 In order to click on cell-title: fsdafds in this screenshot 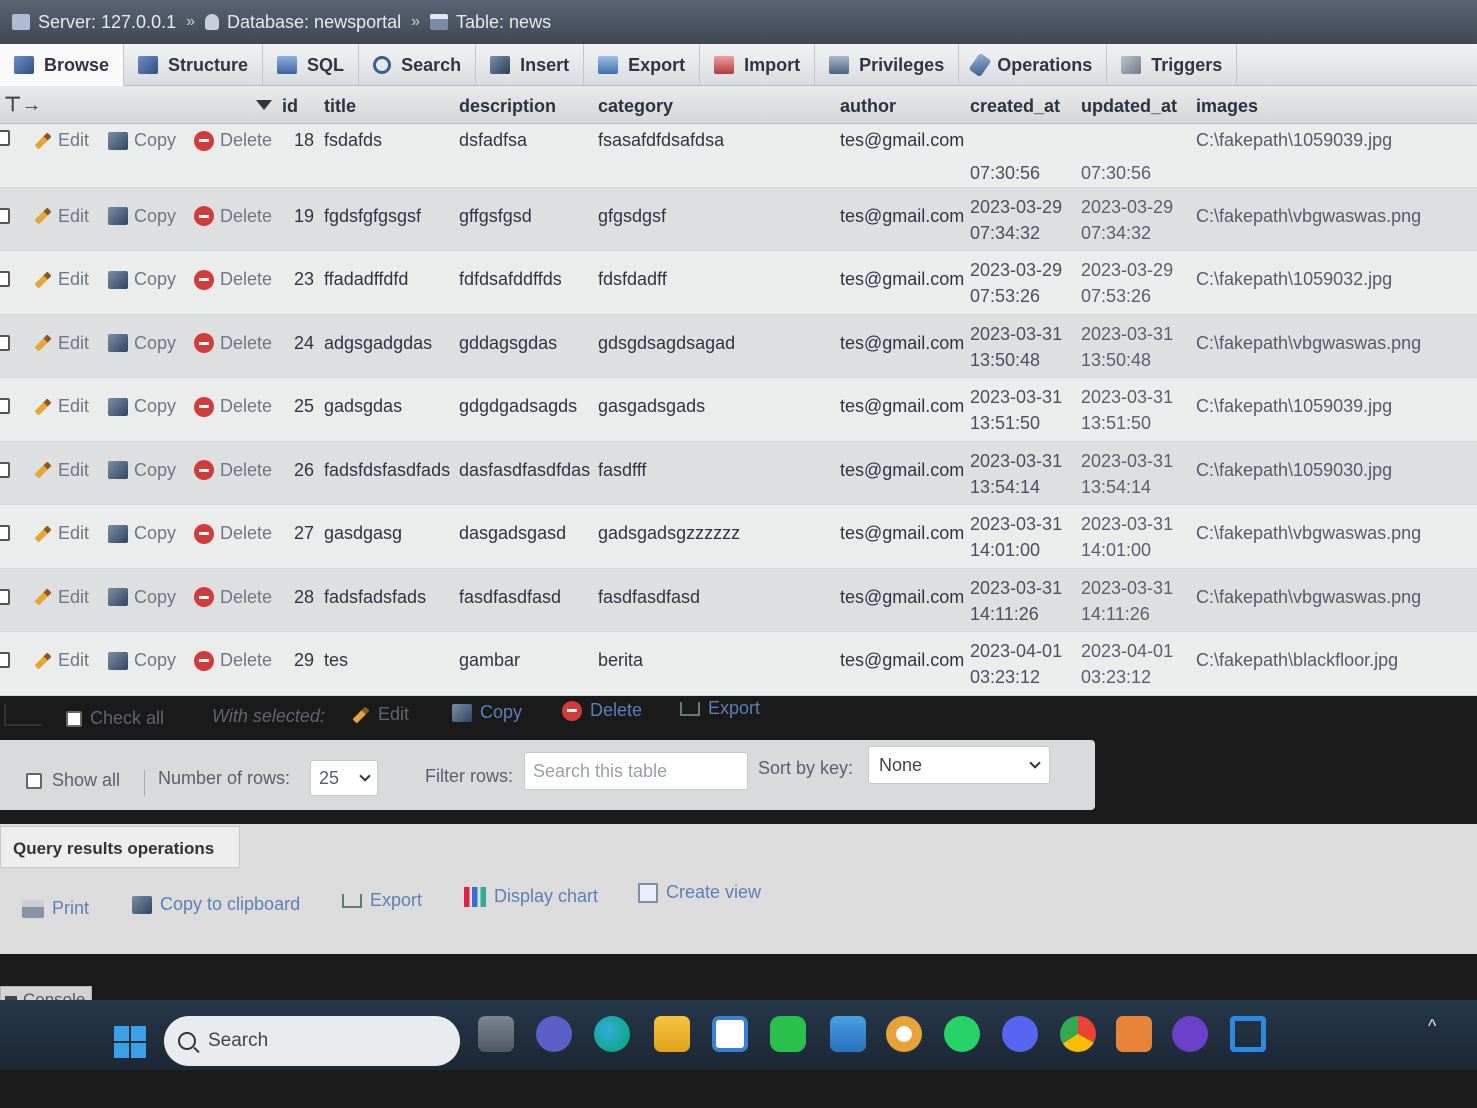, I will do `click(353, 140)`.